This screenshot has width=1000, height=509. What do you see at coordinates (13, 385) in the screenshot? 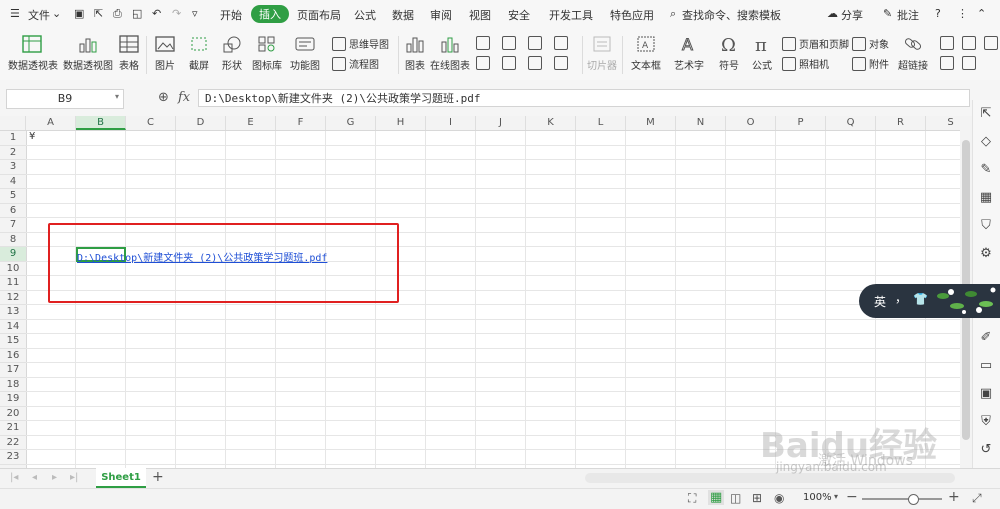
I see `row-header-18: 18` at bounding box center [13, 385].